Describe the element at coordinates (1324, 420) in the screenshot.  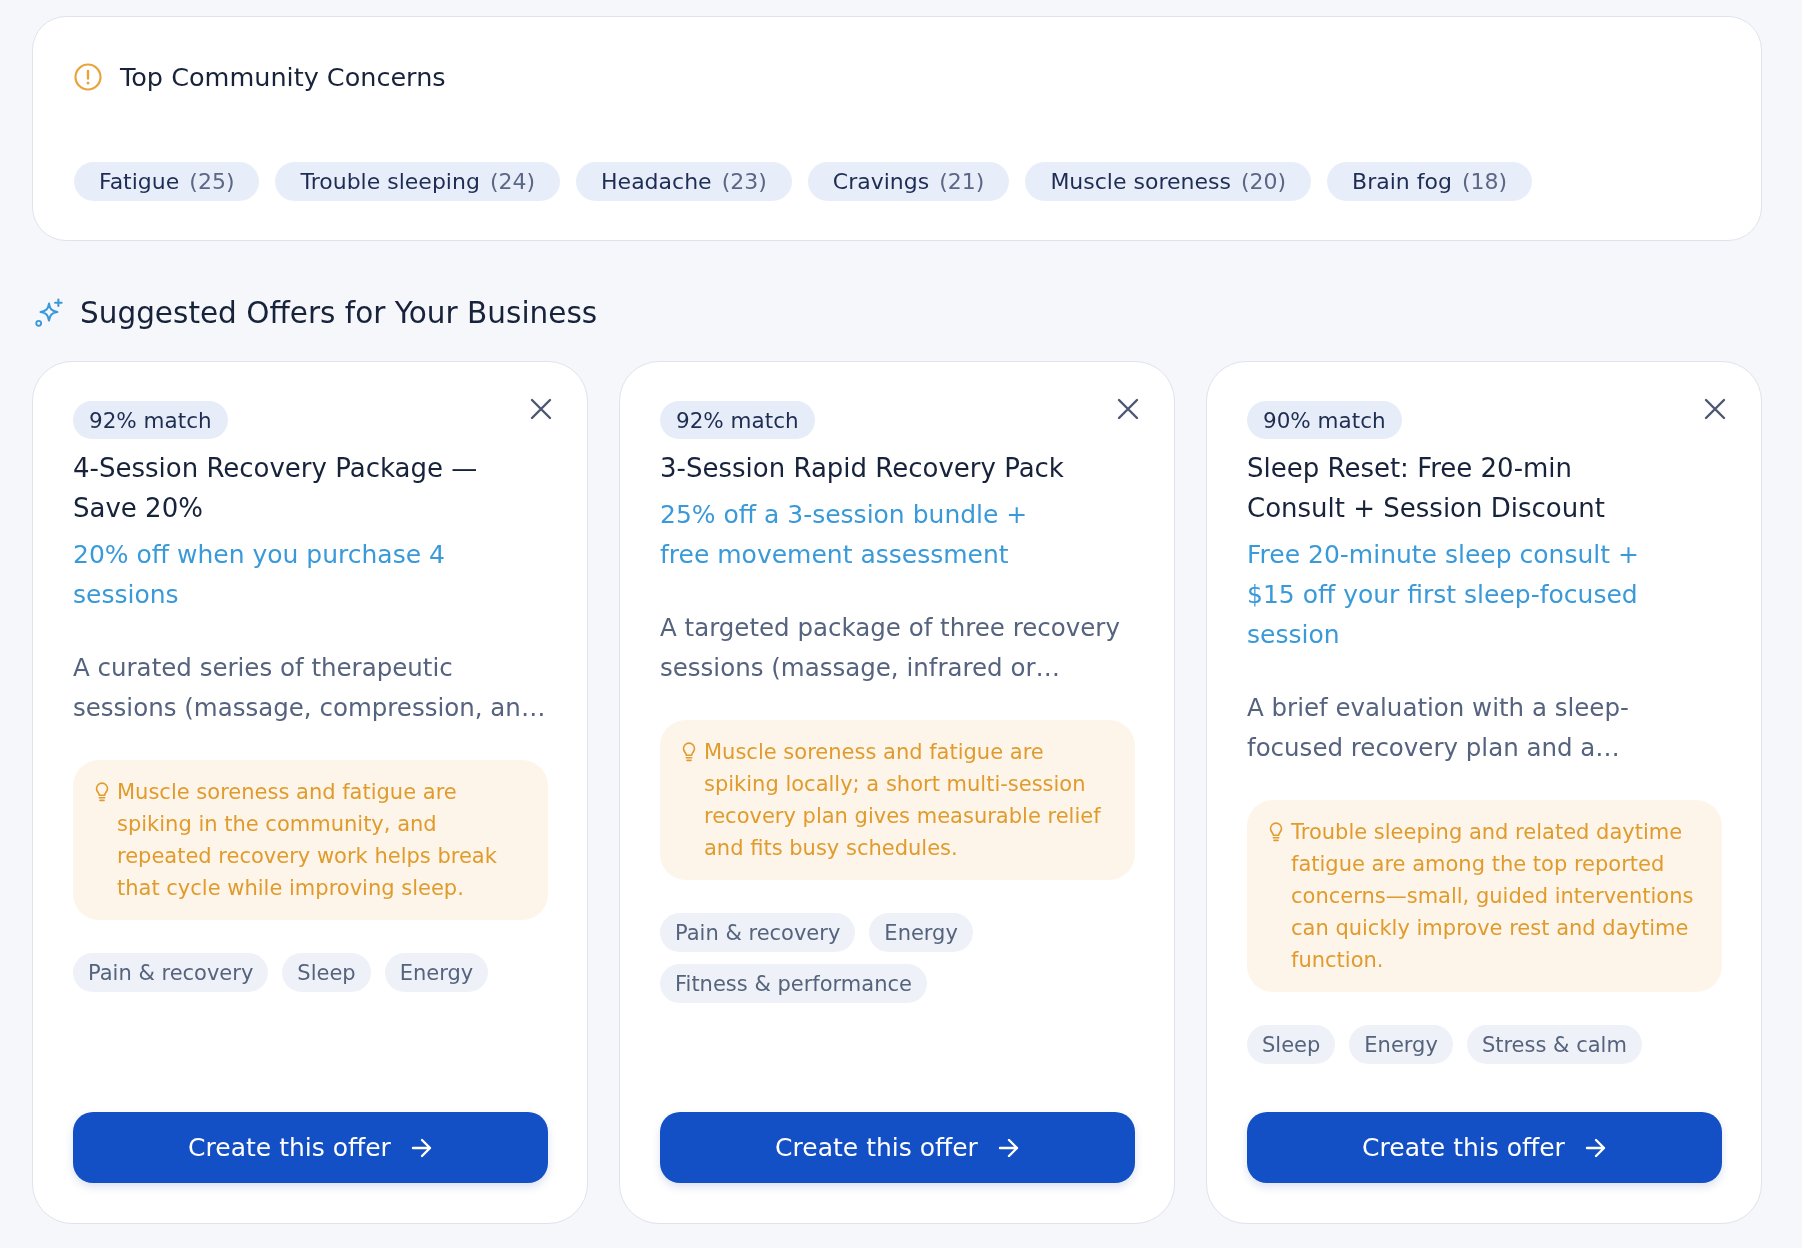
I see `match-score: 90% match` at that location.